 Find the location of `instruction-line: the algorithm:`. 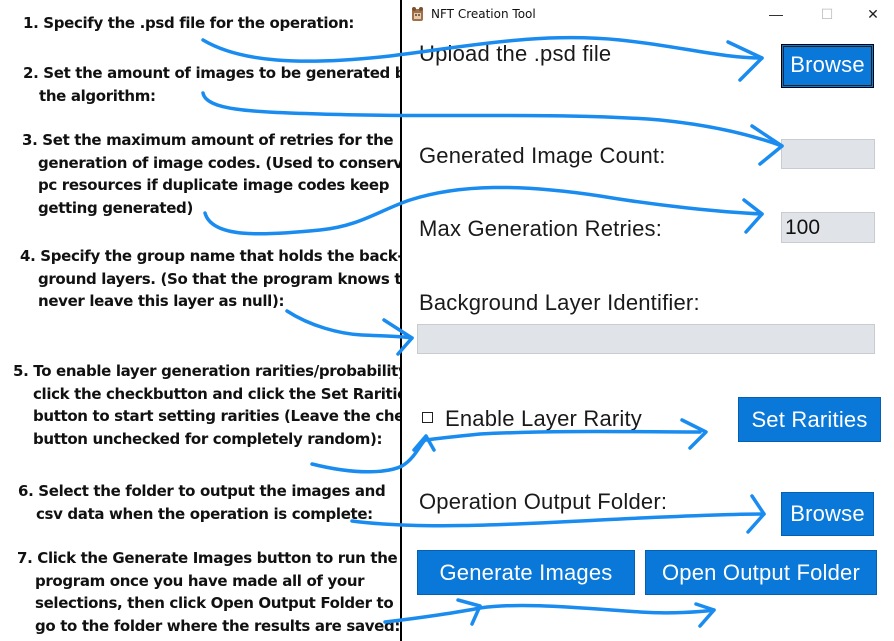

instruction-line: the algorithm: is located at coordinates (97, 95).